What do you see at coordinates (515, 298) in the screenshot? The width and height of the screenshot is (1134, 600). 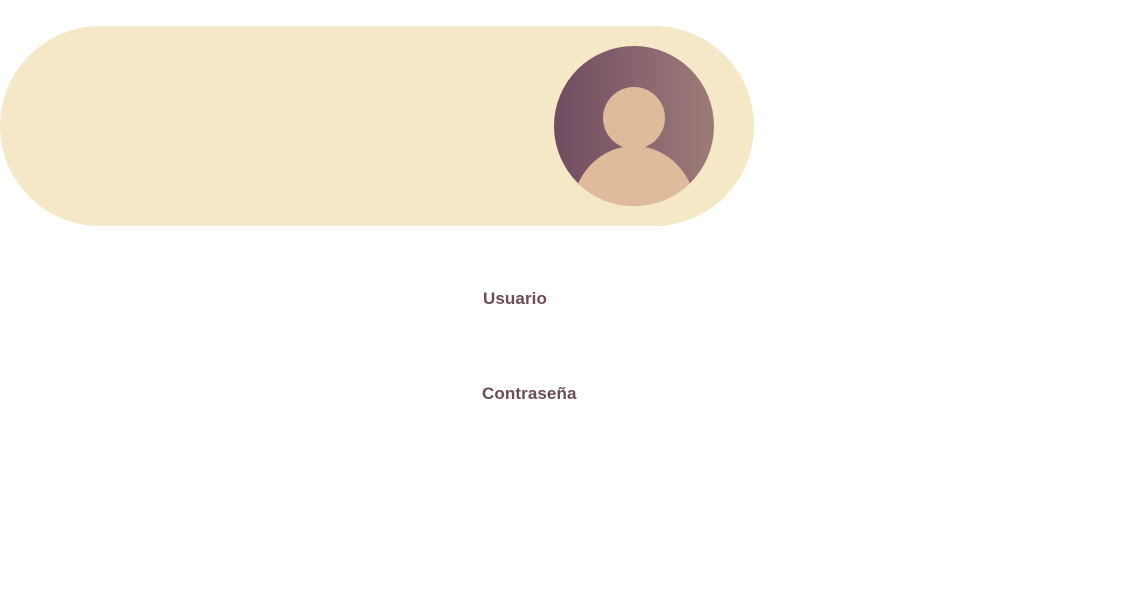 I see `username-label: Usuario` at bounding box center [515, 298].